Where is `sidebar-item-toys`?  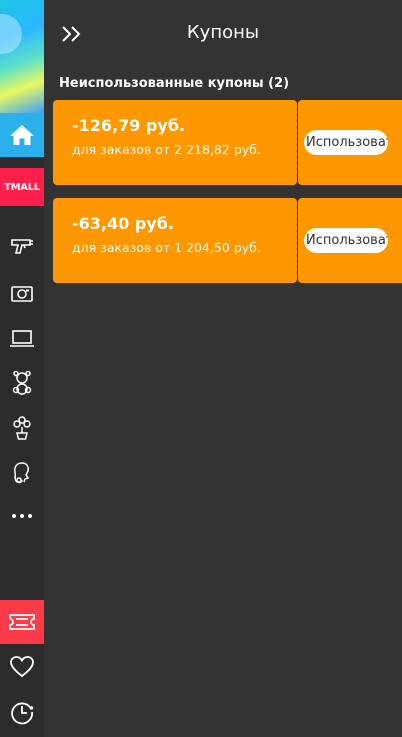 sidebar-item-toys is located at coordinates (22, 383).